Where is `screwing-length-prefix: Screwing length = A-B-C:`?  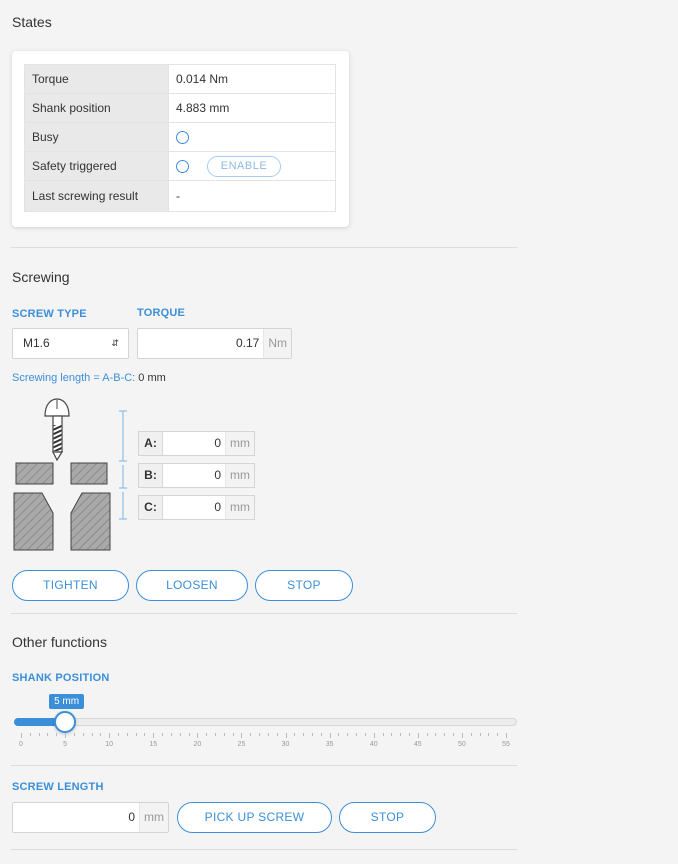
screwing-length-prefix: Screwing length = A-B-C: is located at coordinates (74, 378).